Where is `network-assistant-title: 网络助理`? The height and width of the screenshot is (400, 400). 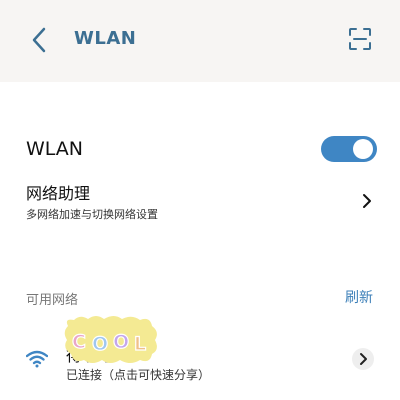
network-assistant-title: 网络助理 is located at coordinates (58, 193).